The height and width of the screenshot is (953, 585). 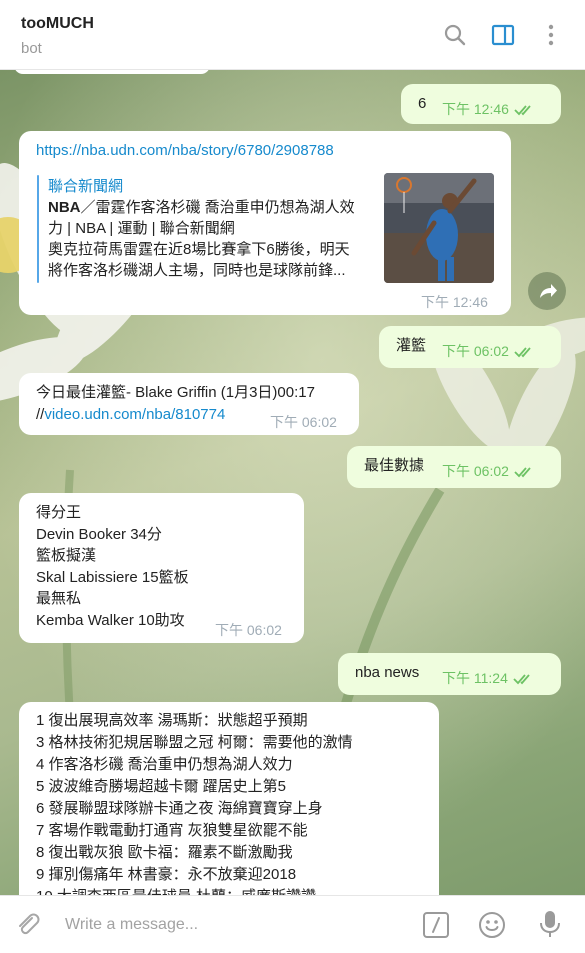 What do you see at coordinates (31, 48) in the screenshot?
I see `chat-subtitle: bot` at bounding box center [31, 48].